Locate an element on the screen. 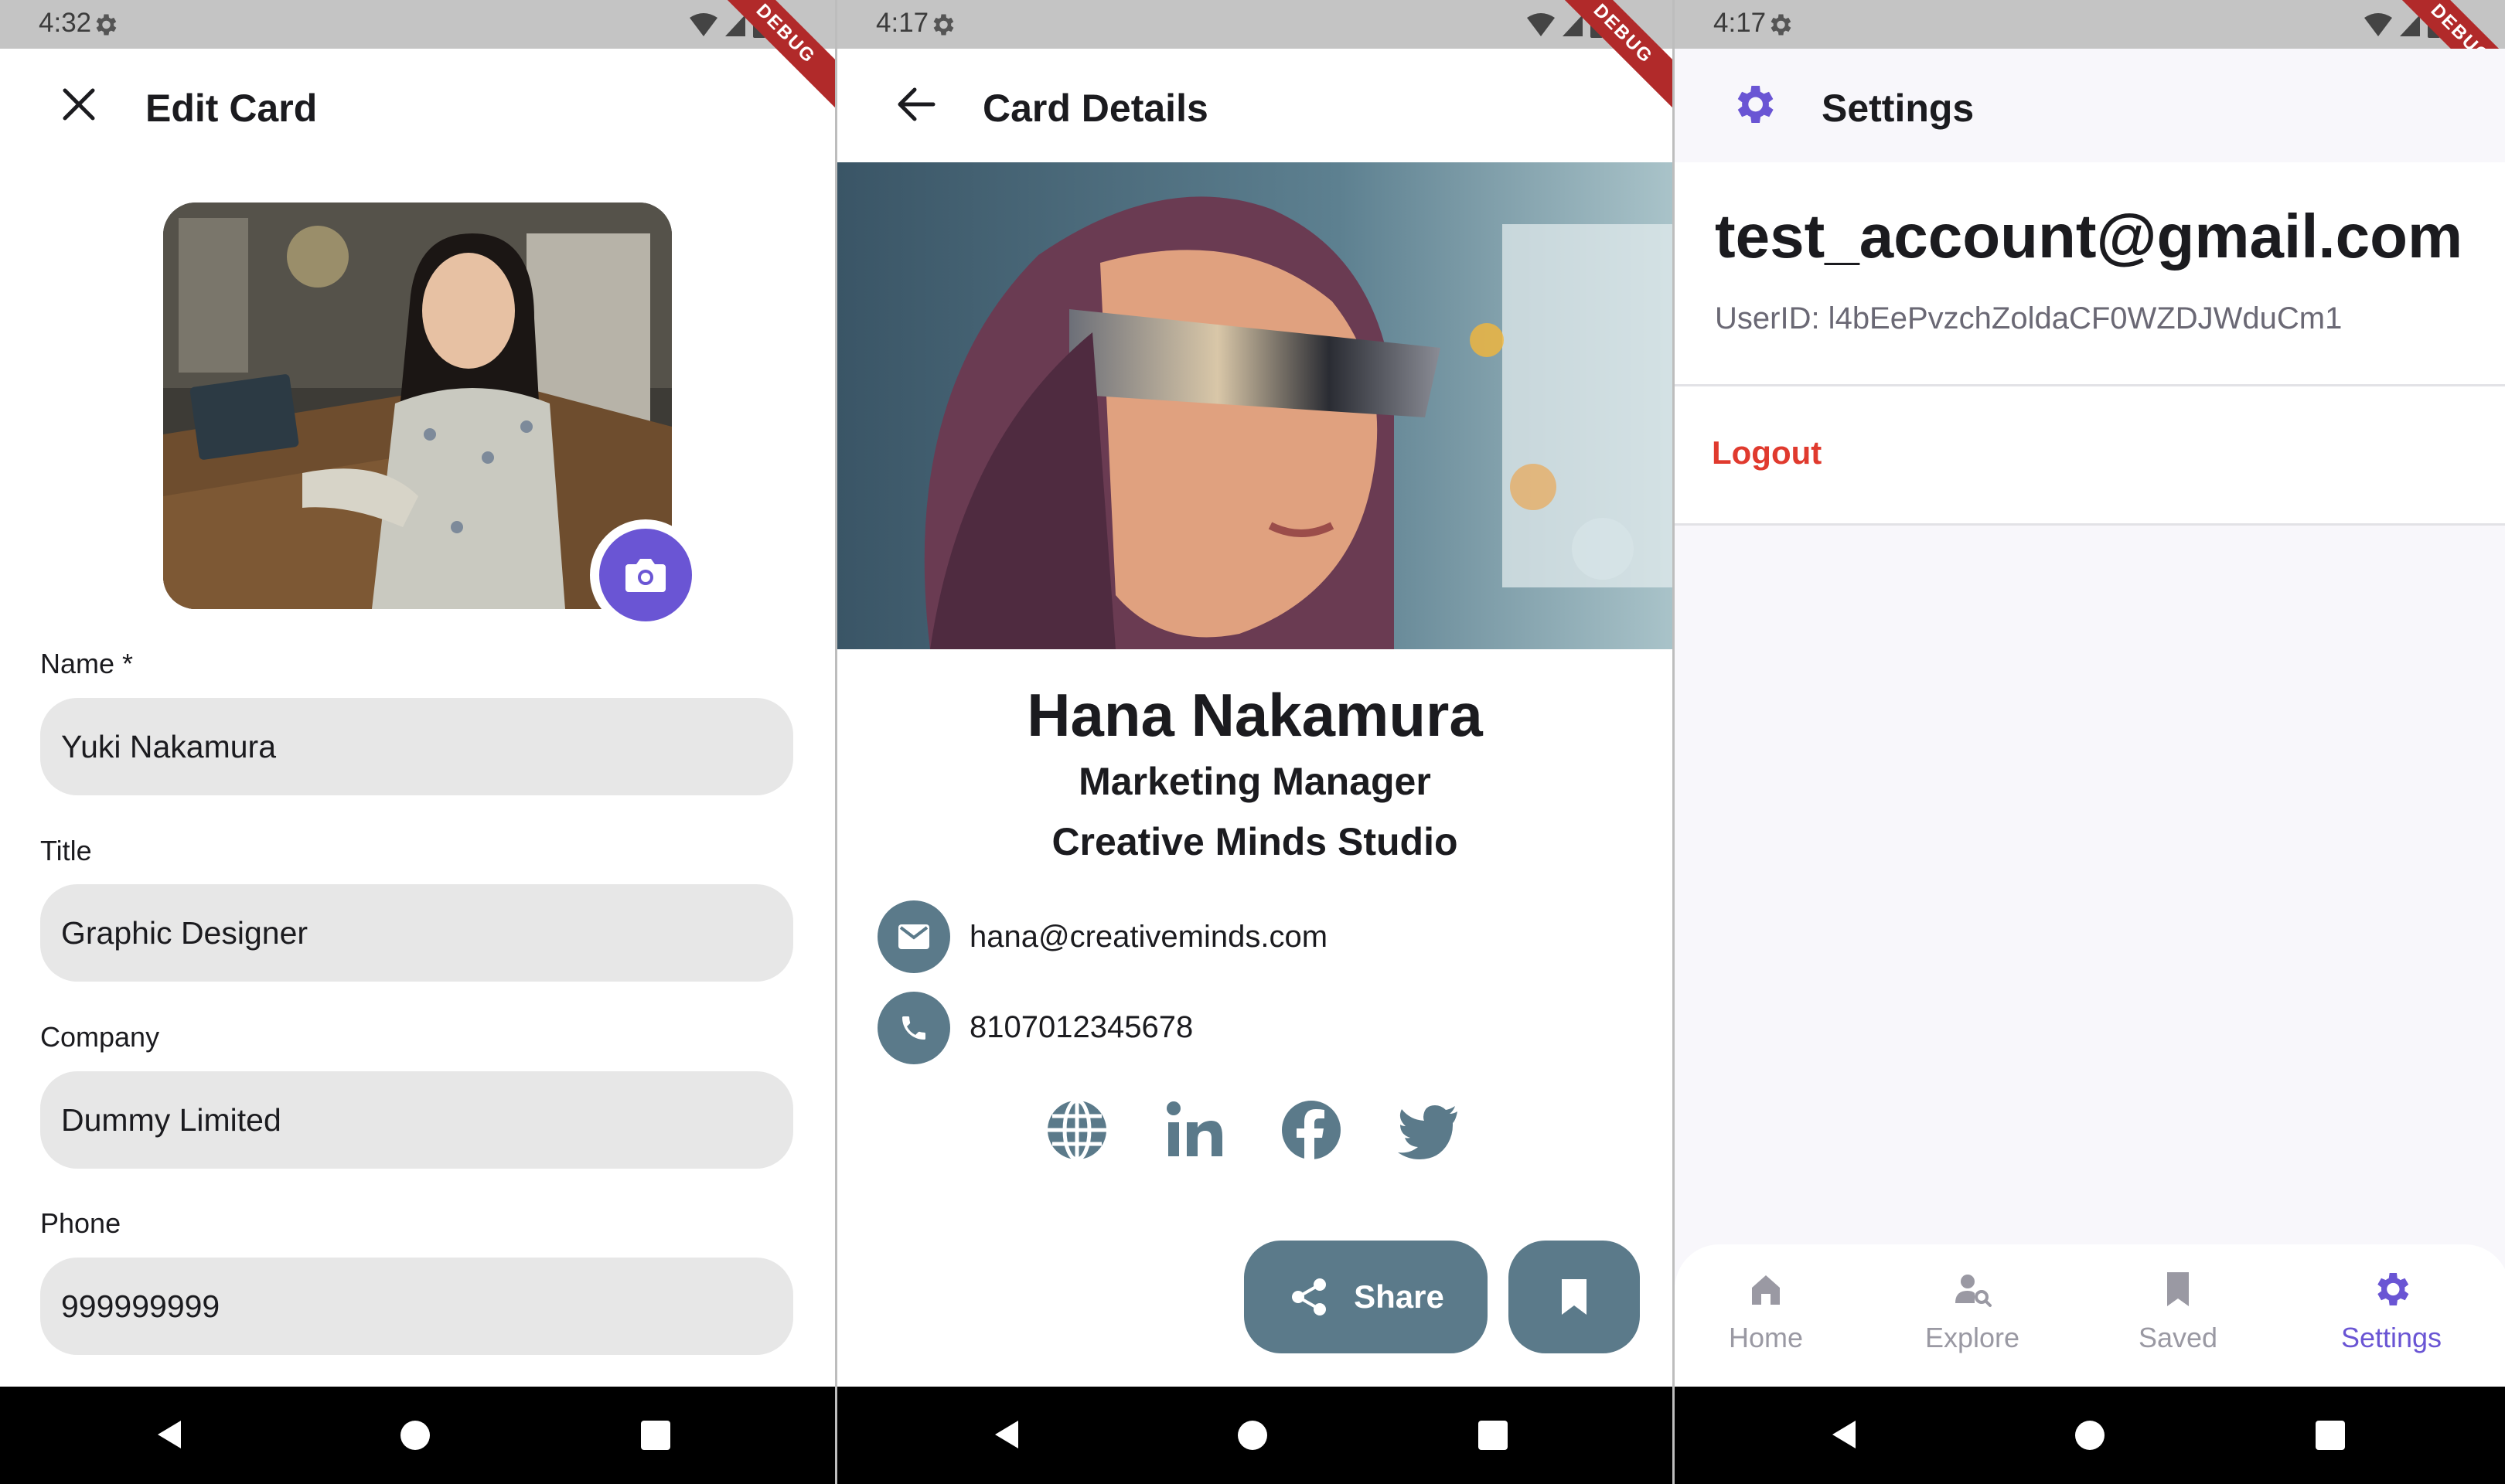 Image resolution: width=2505 pixels, height=1484 pixels. nav-item-explore: Explore is located at coordinates (1972, 1322).